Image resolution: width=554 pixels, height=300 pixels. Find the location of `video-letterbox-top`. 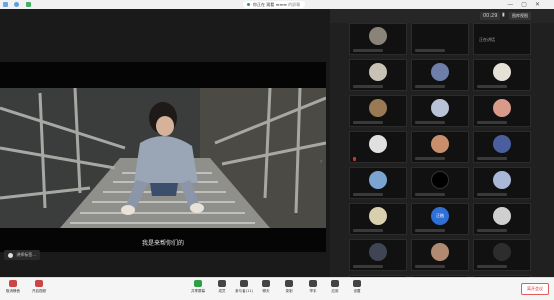

video-letterbox-top is located at coordinates (163, 75).